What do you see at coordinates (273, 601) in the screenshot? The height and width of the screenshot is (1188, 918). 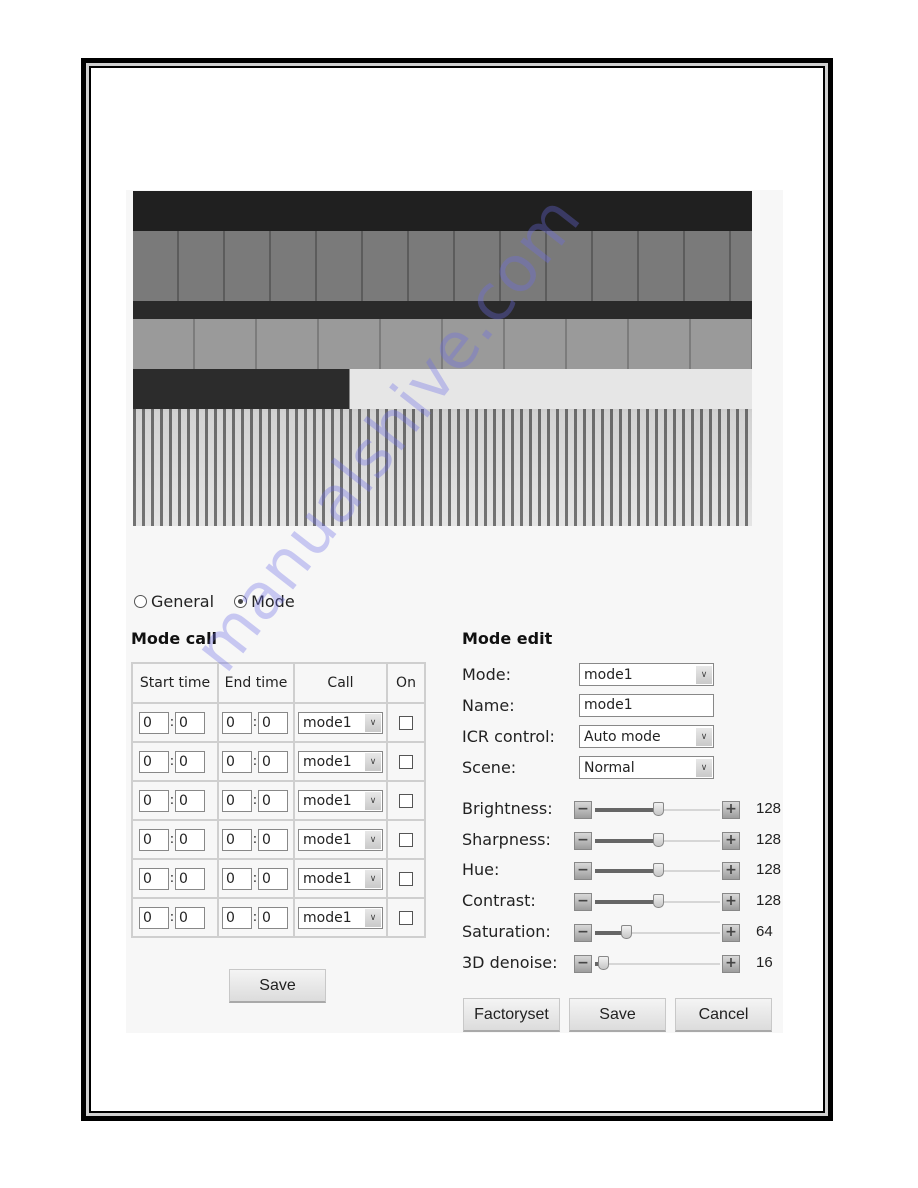 I see `radio-mode-label: Mode` at bounding box center [273, 601].